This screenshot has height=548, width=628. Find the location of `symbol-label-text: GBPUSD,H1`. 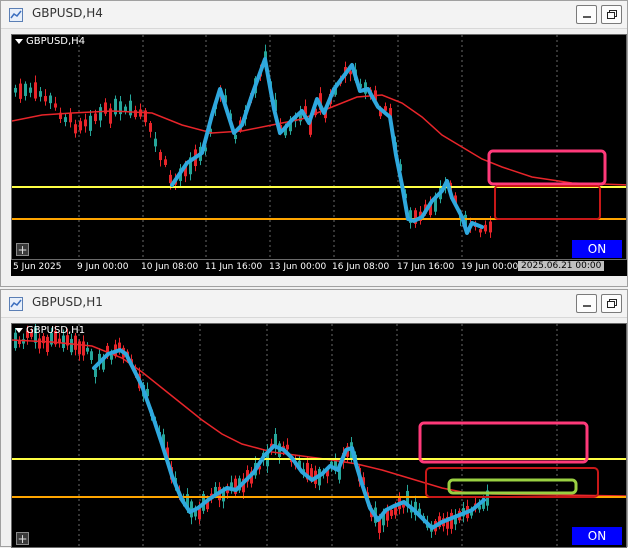

symbol-label-text: GBPUSD,H1 is located at coordinates (56, 330).